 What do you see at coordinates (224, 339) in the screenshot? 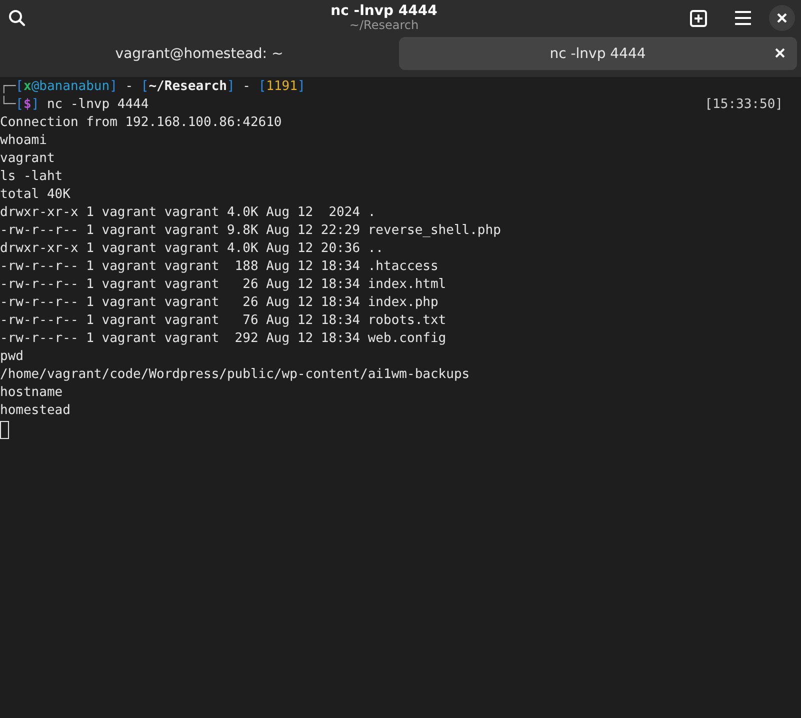
I see `output-line: -rw-r--r-- 1 vagrant vagrant 292 Aug 12 18:34 web.config` at bounding box center [224, 339].